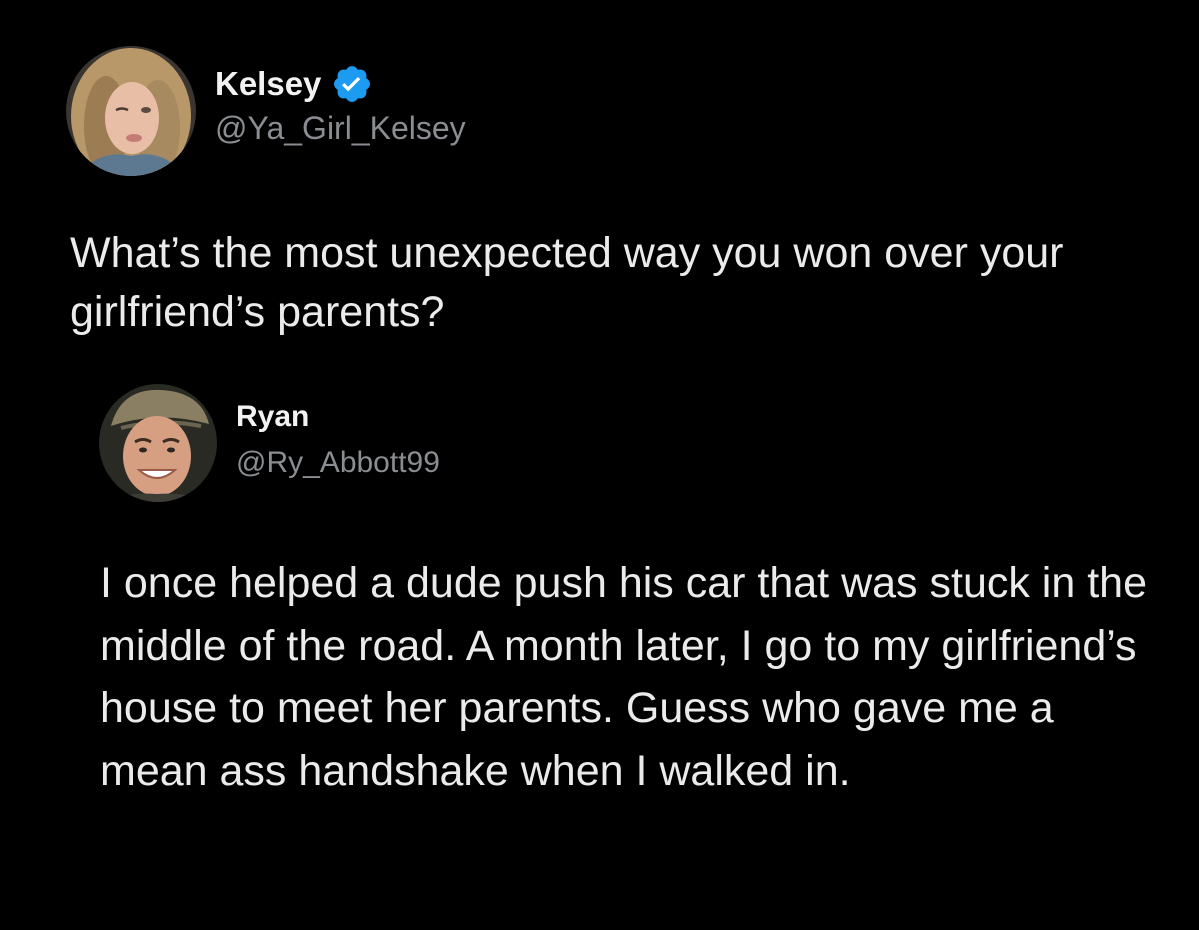 The width and height of the screenshot is (1199, 930). Describe the element at coordinates (338, 463) in the screenshot. I see `ryan-handle: @Ry_Abbott99` at that location.